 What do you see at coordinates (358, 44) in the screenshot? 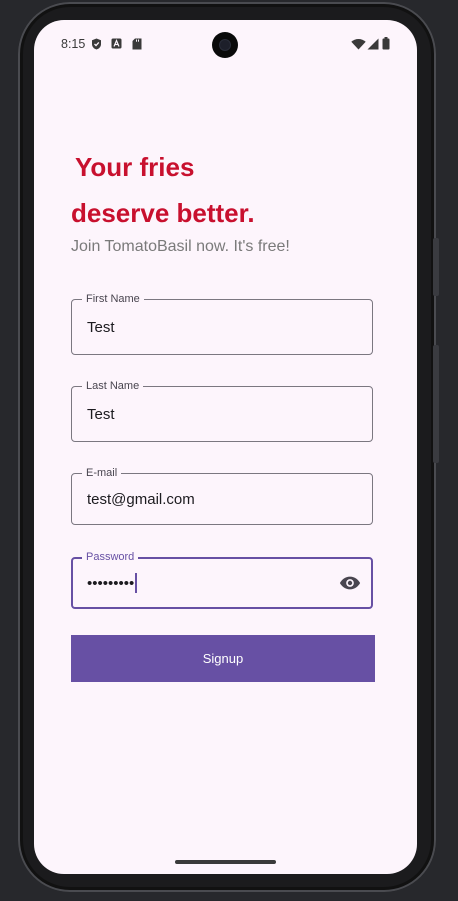
I see `wifi-icon` at bounding box center [358, 44].